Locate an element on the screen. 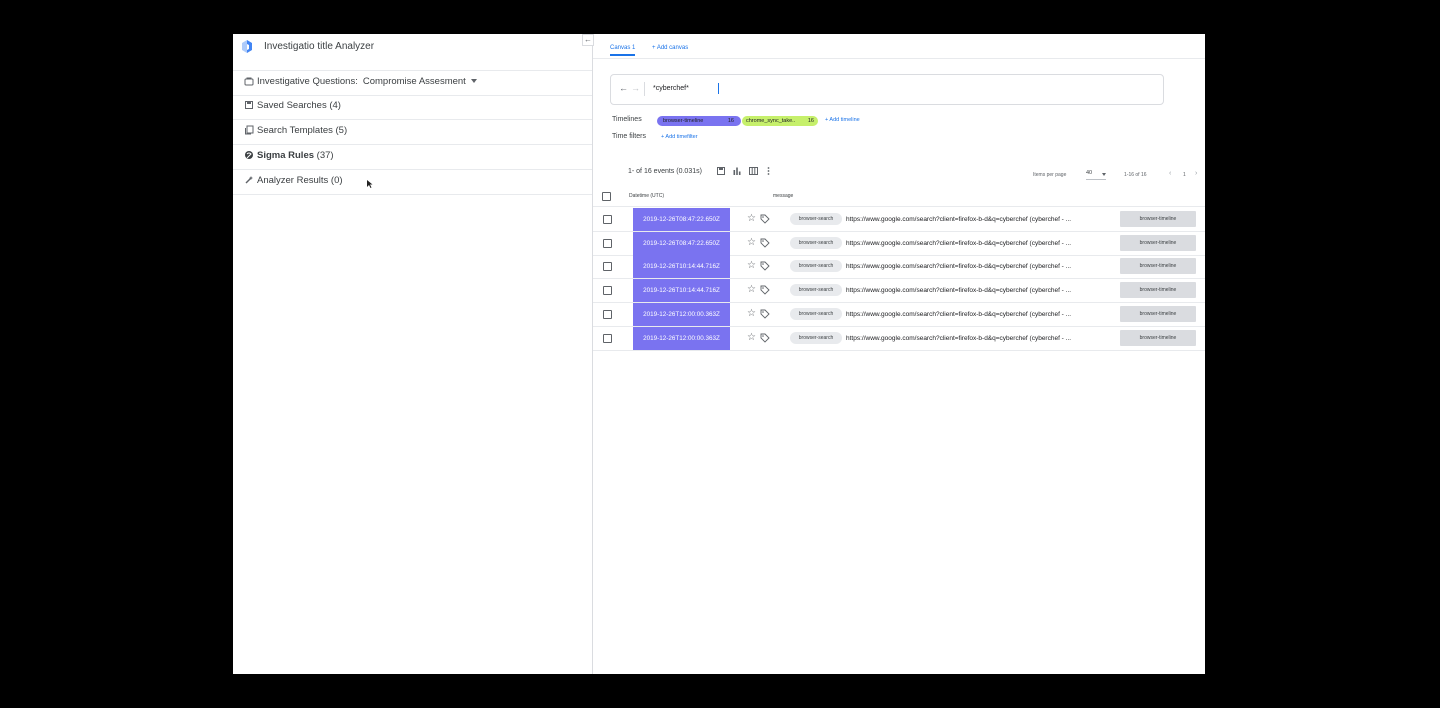 This screenshot has height=708, width=1440. timeline-chip-chrome-sync: chrome_sync_take.. 16 is located at coordinates (780, 121).